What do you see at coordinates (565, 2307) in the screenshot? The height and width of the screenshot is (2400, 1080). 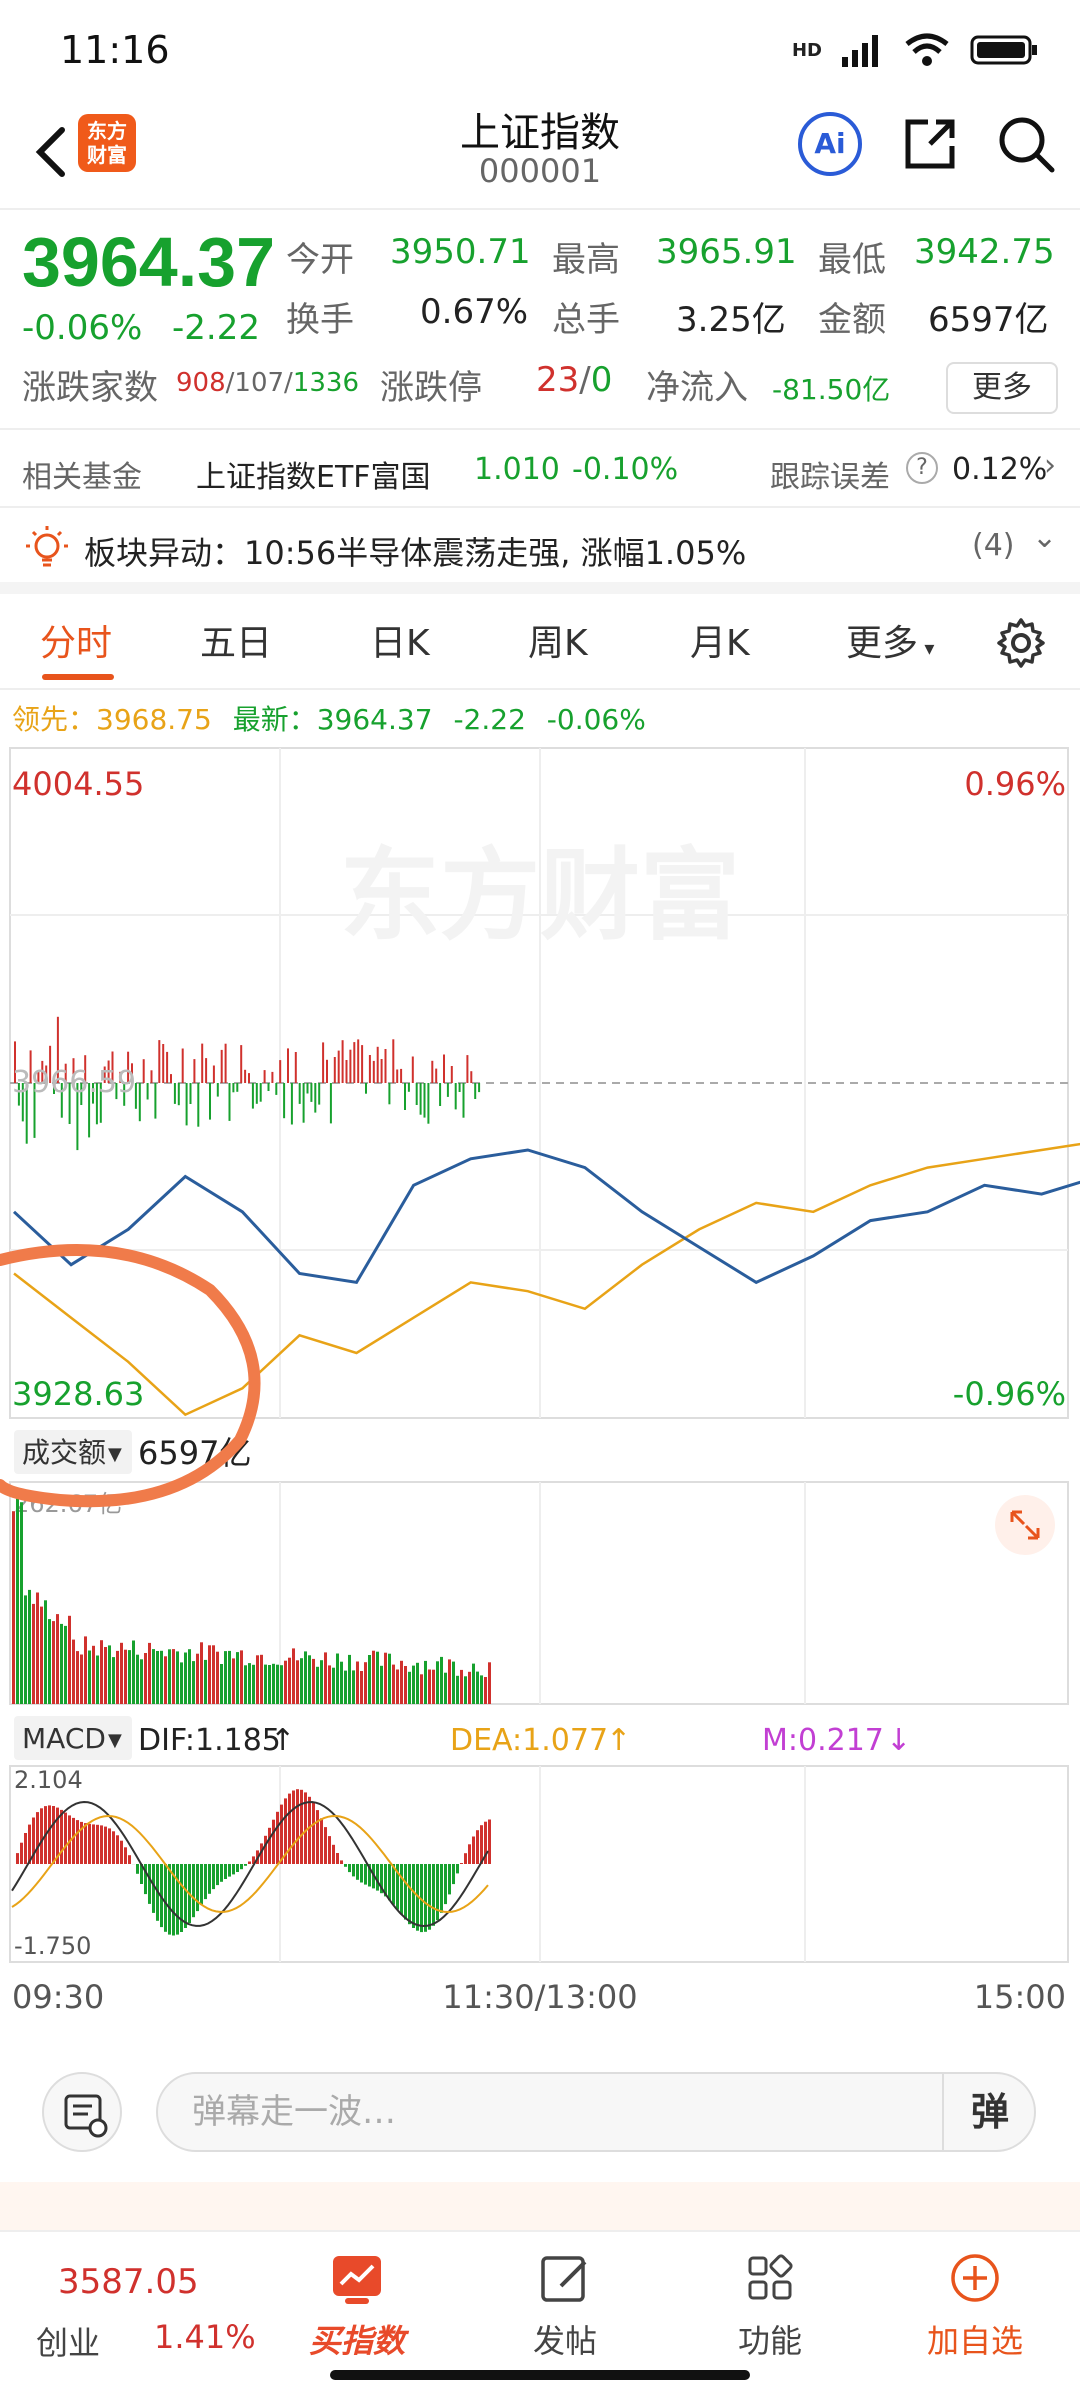 I see `post-button: 发帖` at bounding box center [565, 2307].